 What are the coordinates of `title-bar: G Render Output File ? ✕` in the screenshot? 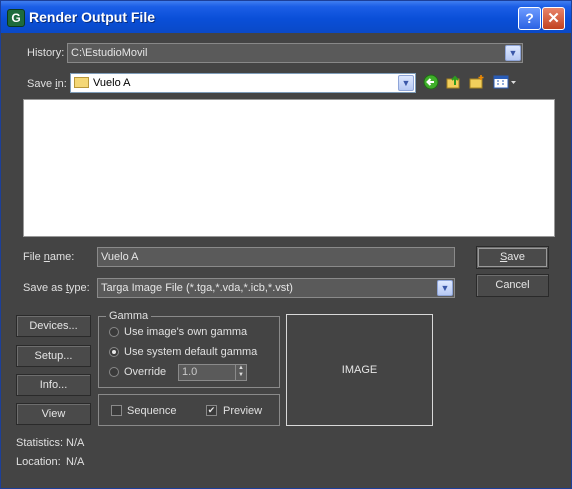 It's located at (286, 17).